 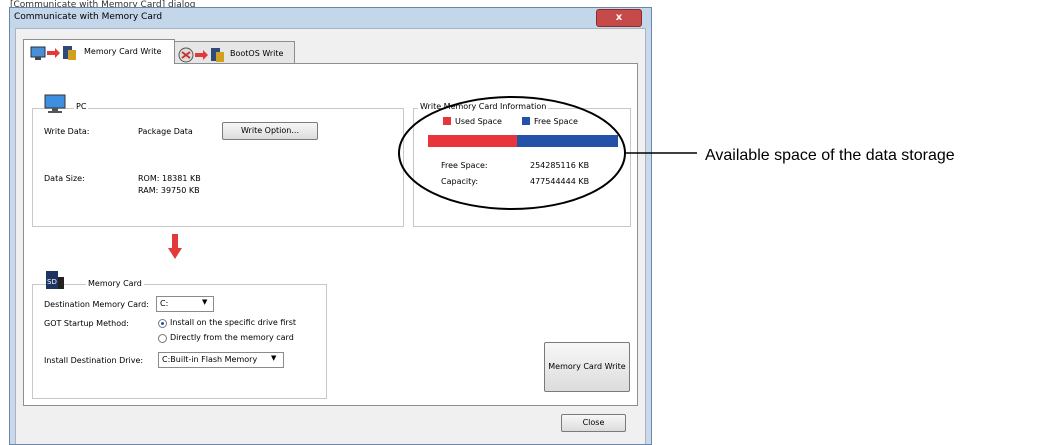 I want to click on ram-size: RAM: 39750 KB, so click(x=169, y=190).